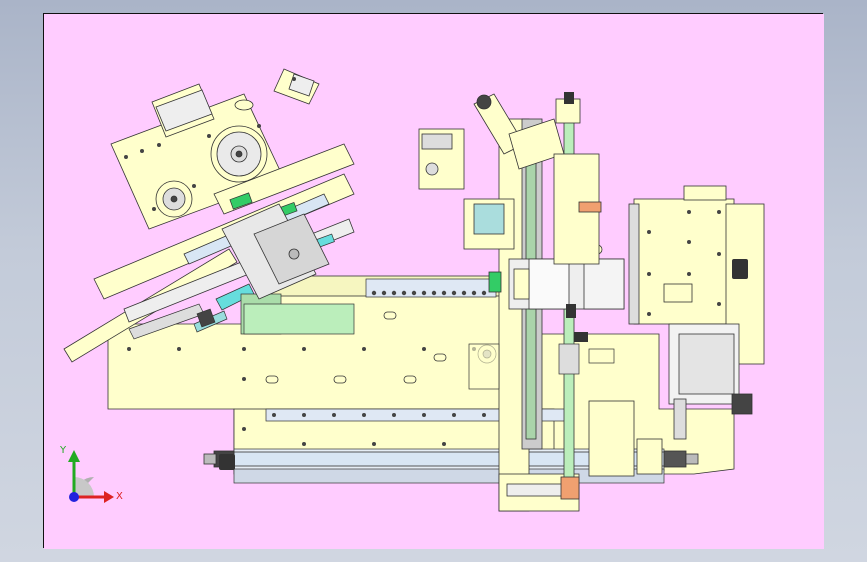 Image resolution: width=867 pixels, height=562 pixels. I want to click on y-axis-arrow, so click(74, 456).